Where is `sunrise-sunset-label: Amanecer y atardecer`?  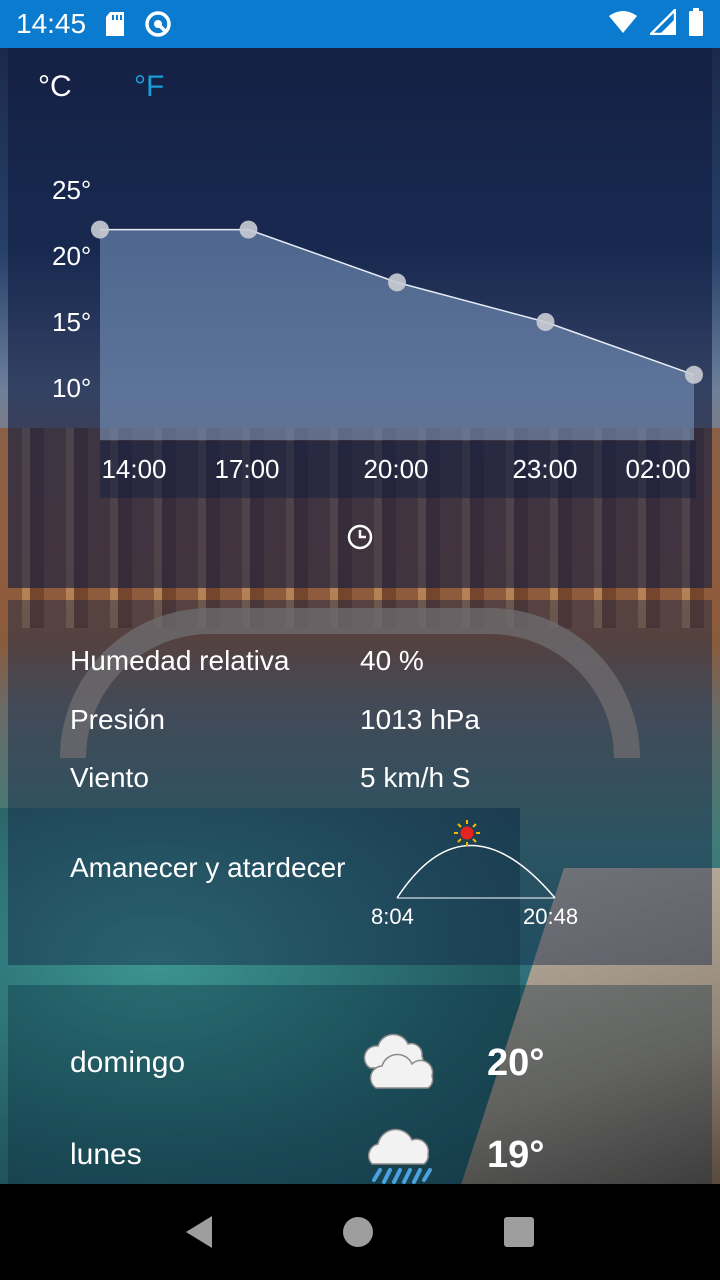
sunrise-sunset-label: Amanecer y atardecer is located at coordinates (208, 867).